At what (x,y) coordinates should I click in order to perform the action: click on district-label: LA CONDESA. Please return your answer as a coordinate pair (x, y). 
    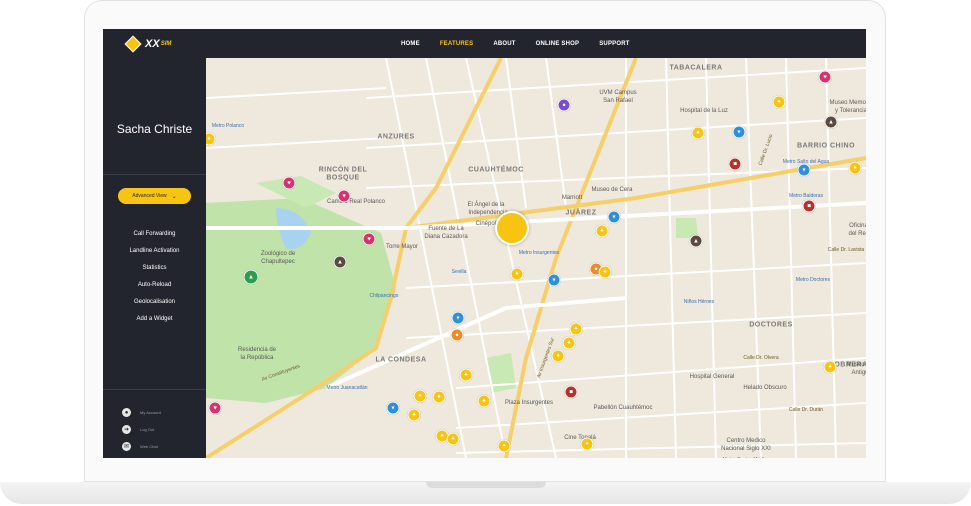
    Looking at the image, I should click on (401, 360).